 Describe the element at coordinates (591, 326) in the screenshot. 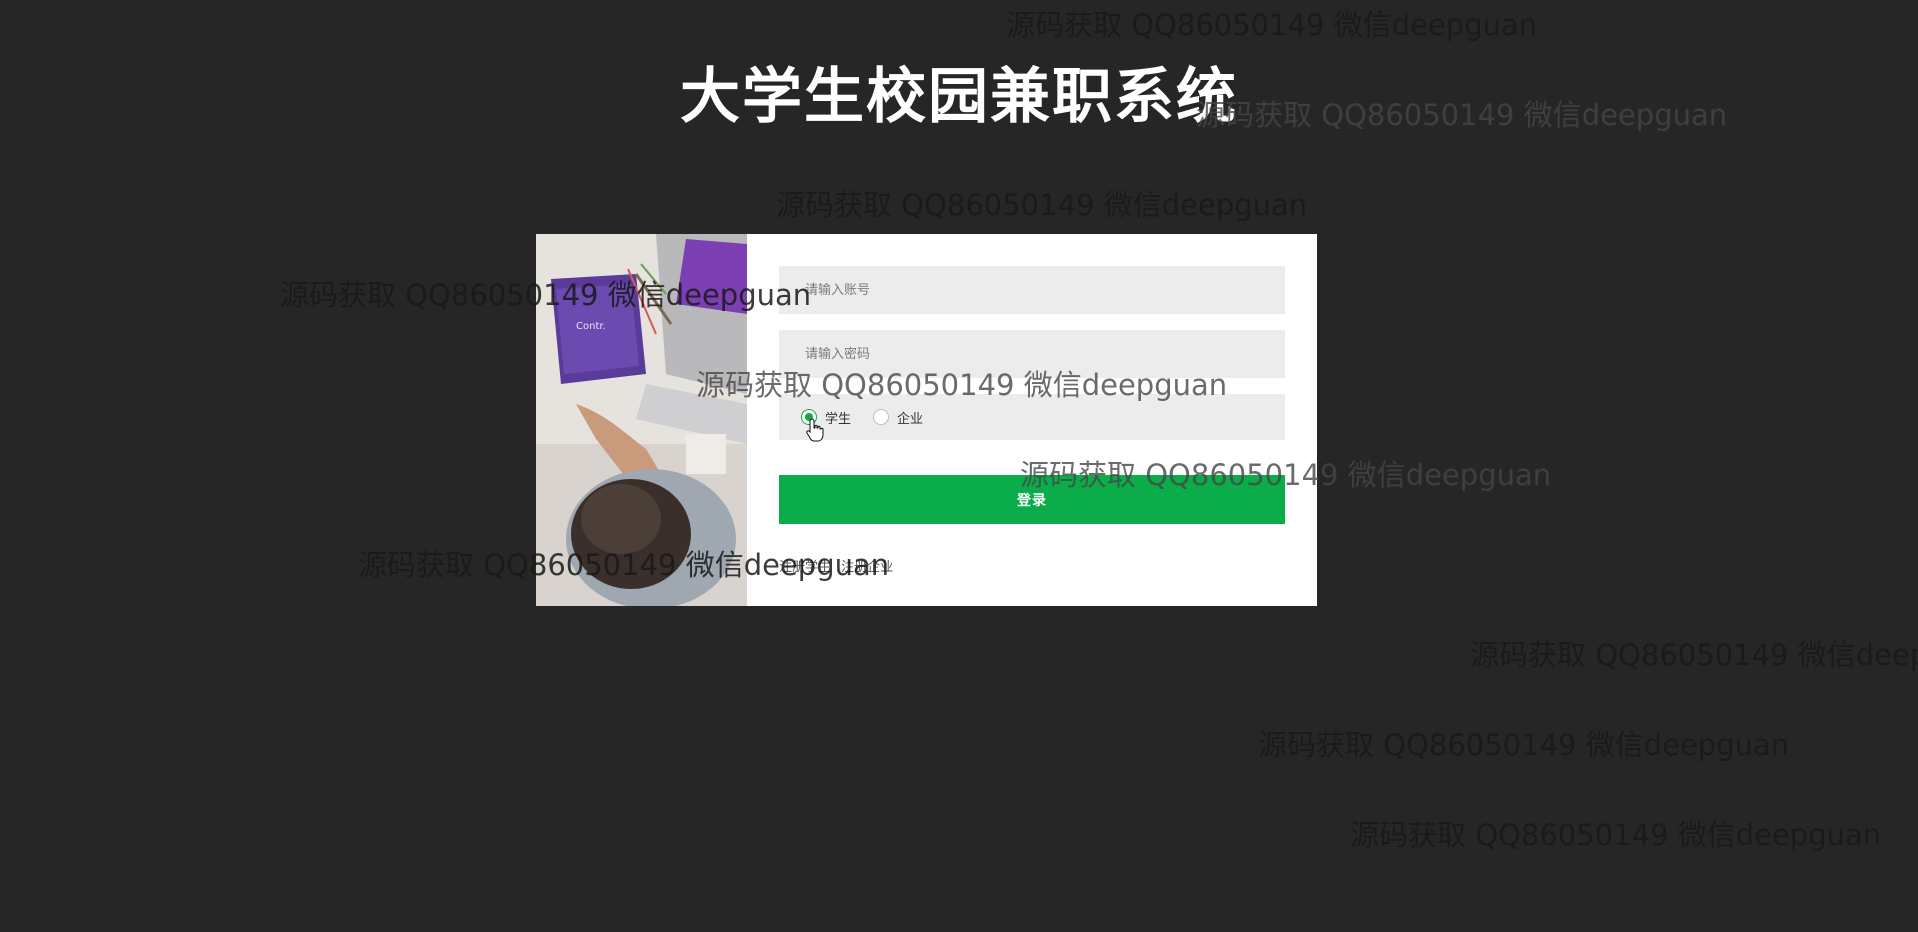

I see `svg-text: Contr.` at that location.